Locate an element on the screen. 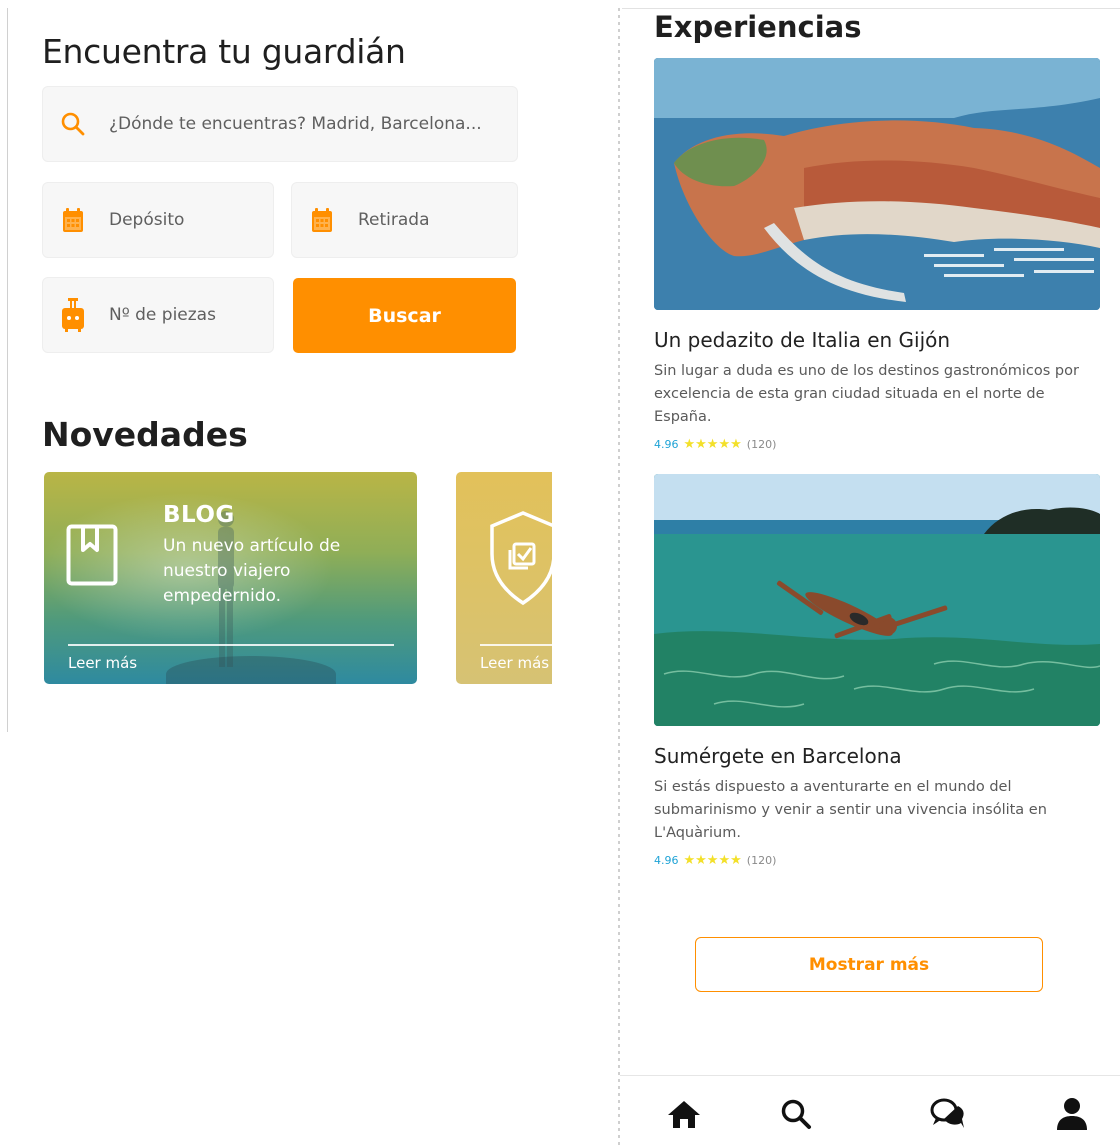 The image size is (1120, 1146). experience-title: Un pedazito de Italia en Gijón is located at coordinates (802, 340).